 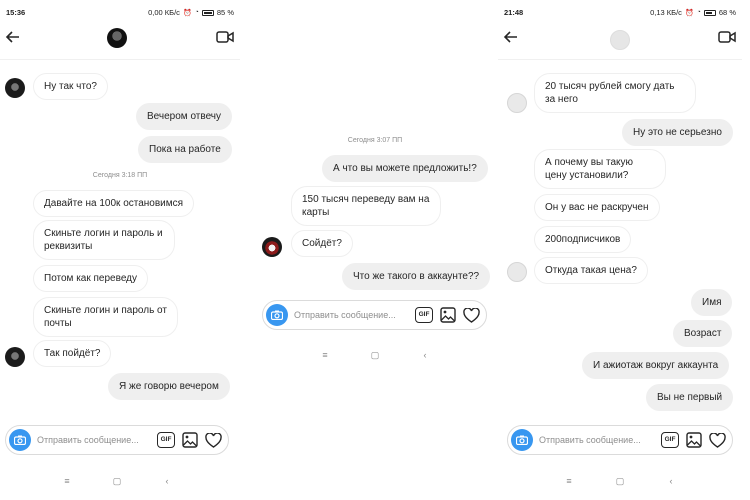 I want to click on message-bubble: Я же говорю вечером, so click(x=169, y=386).